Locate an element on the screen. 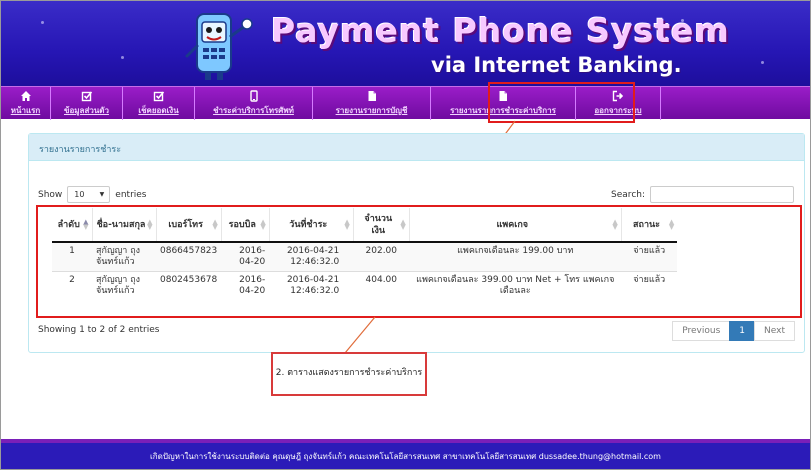 This screenshot has width=811, height=470. nav-item-pay-phone: ชำระค่าบริการโทรศัพท์ is located at coordinates (254, 103).